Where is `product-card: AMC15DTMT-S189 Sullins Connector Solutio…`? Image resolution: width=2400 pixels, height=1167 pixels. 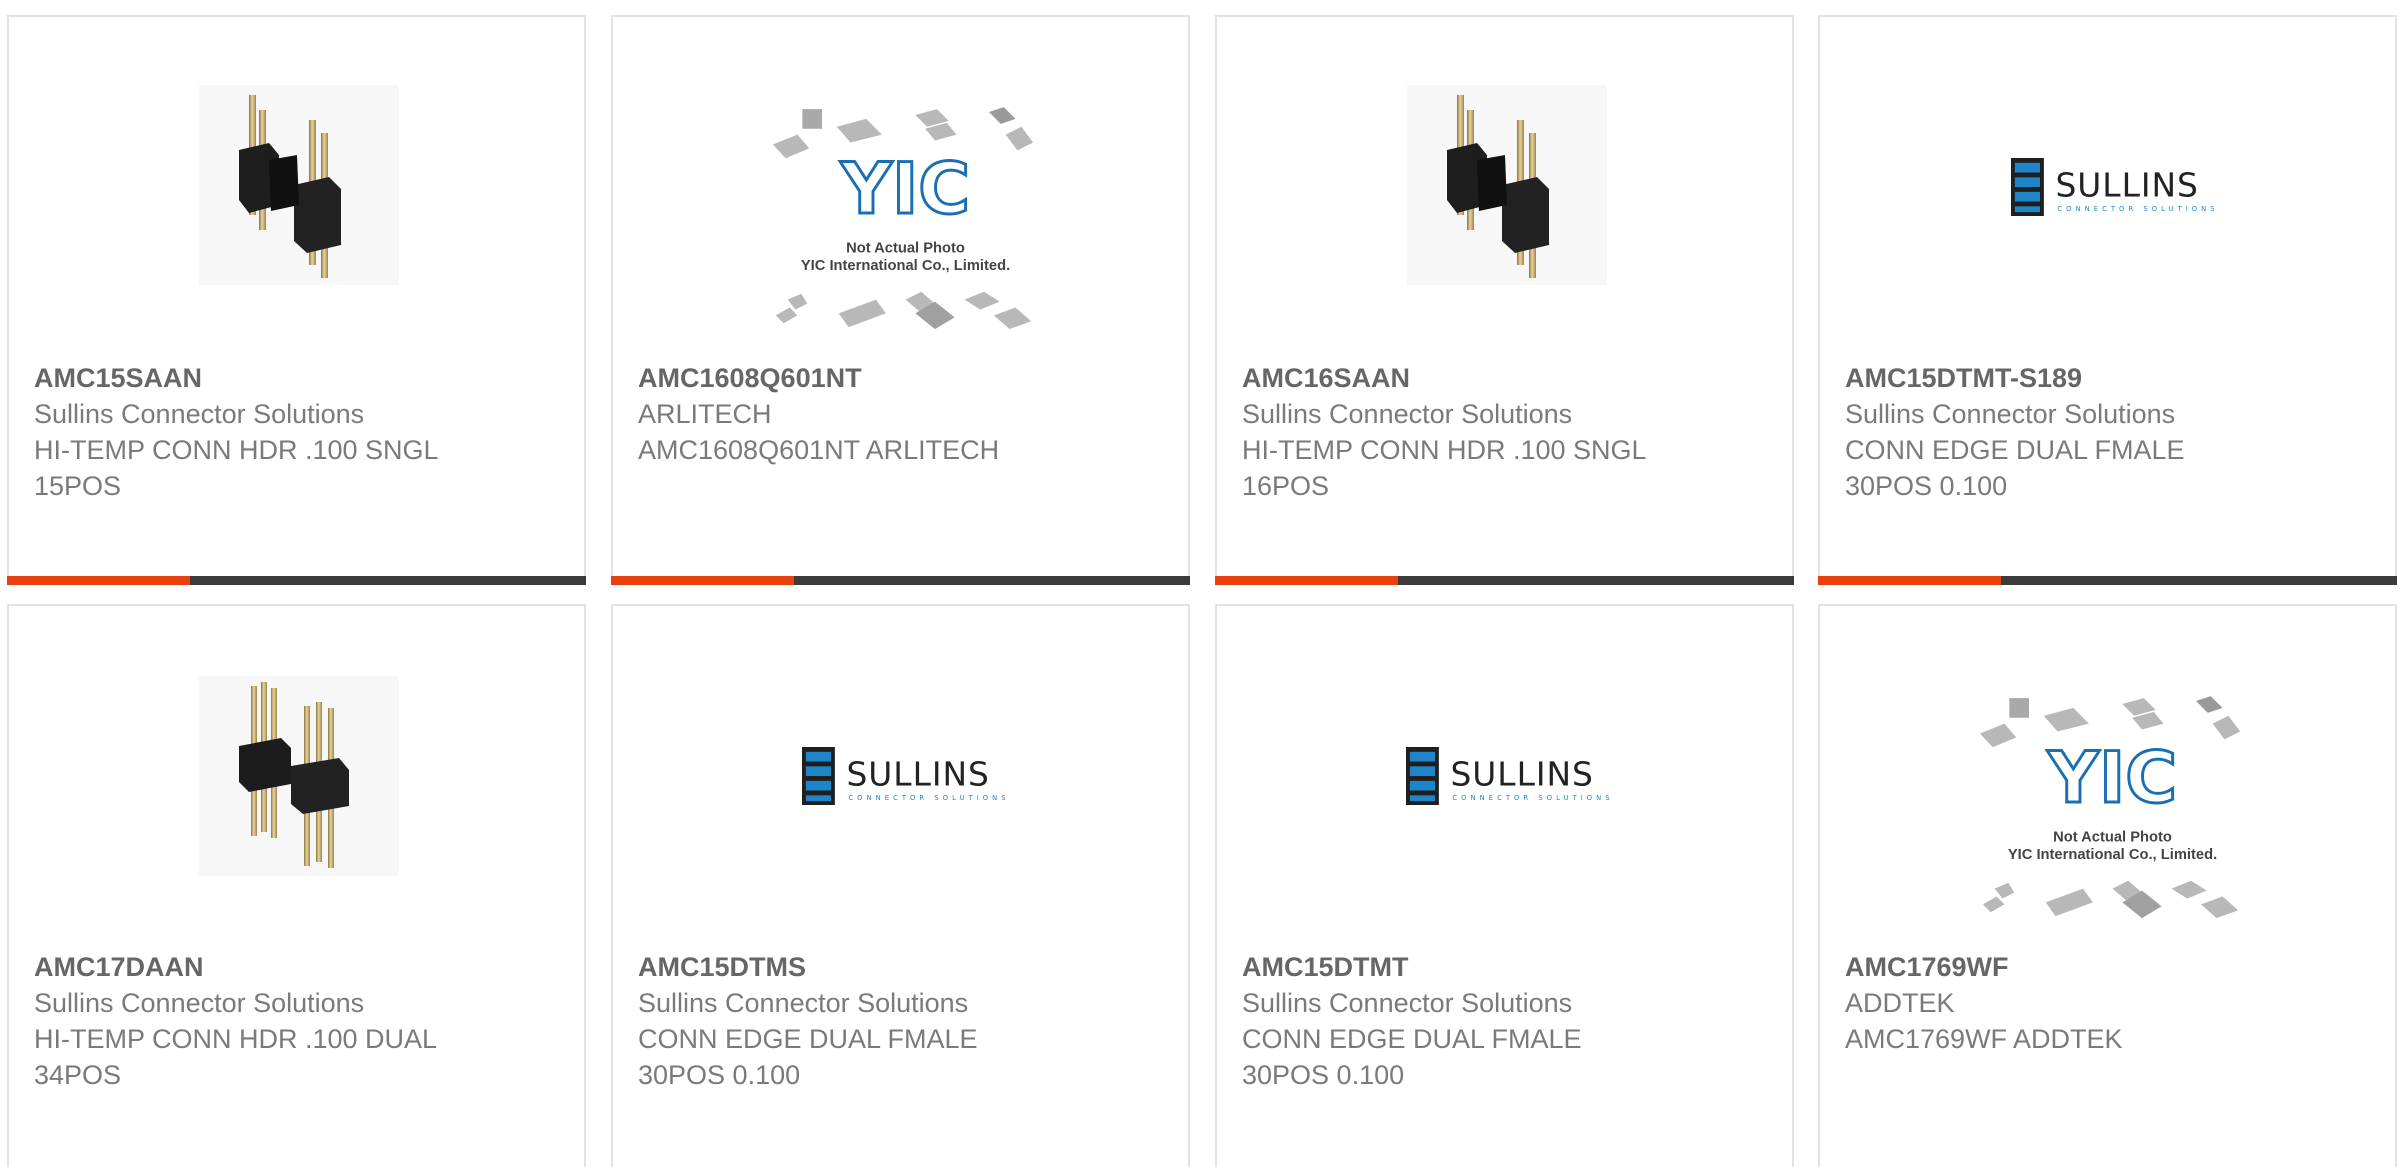 product-card: AMC15DTMT-S189 Sullins Connector Solutio… is located at coordinates (2107, 300).